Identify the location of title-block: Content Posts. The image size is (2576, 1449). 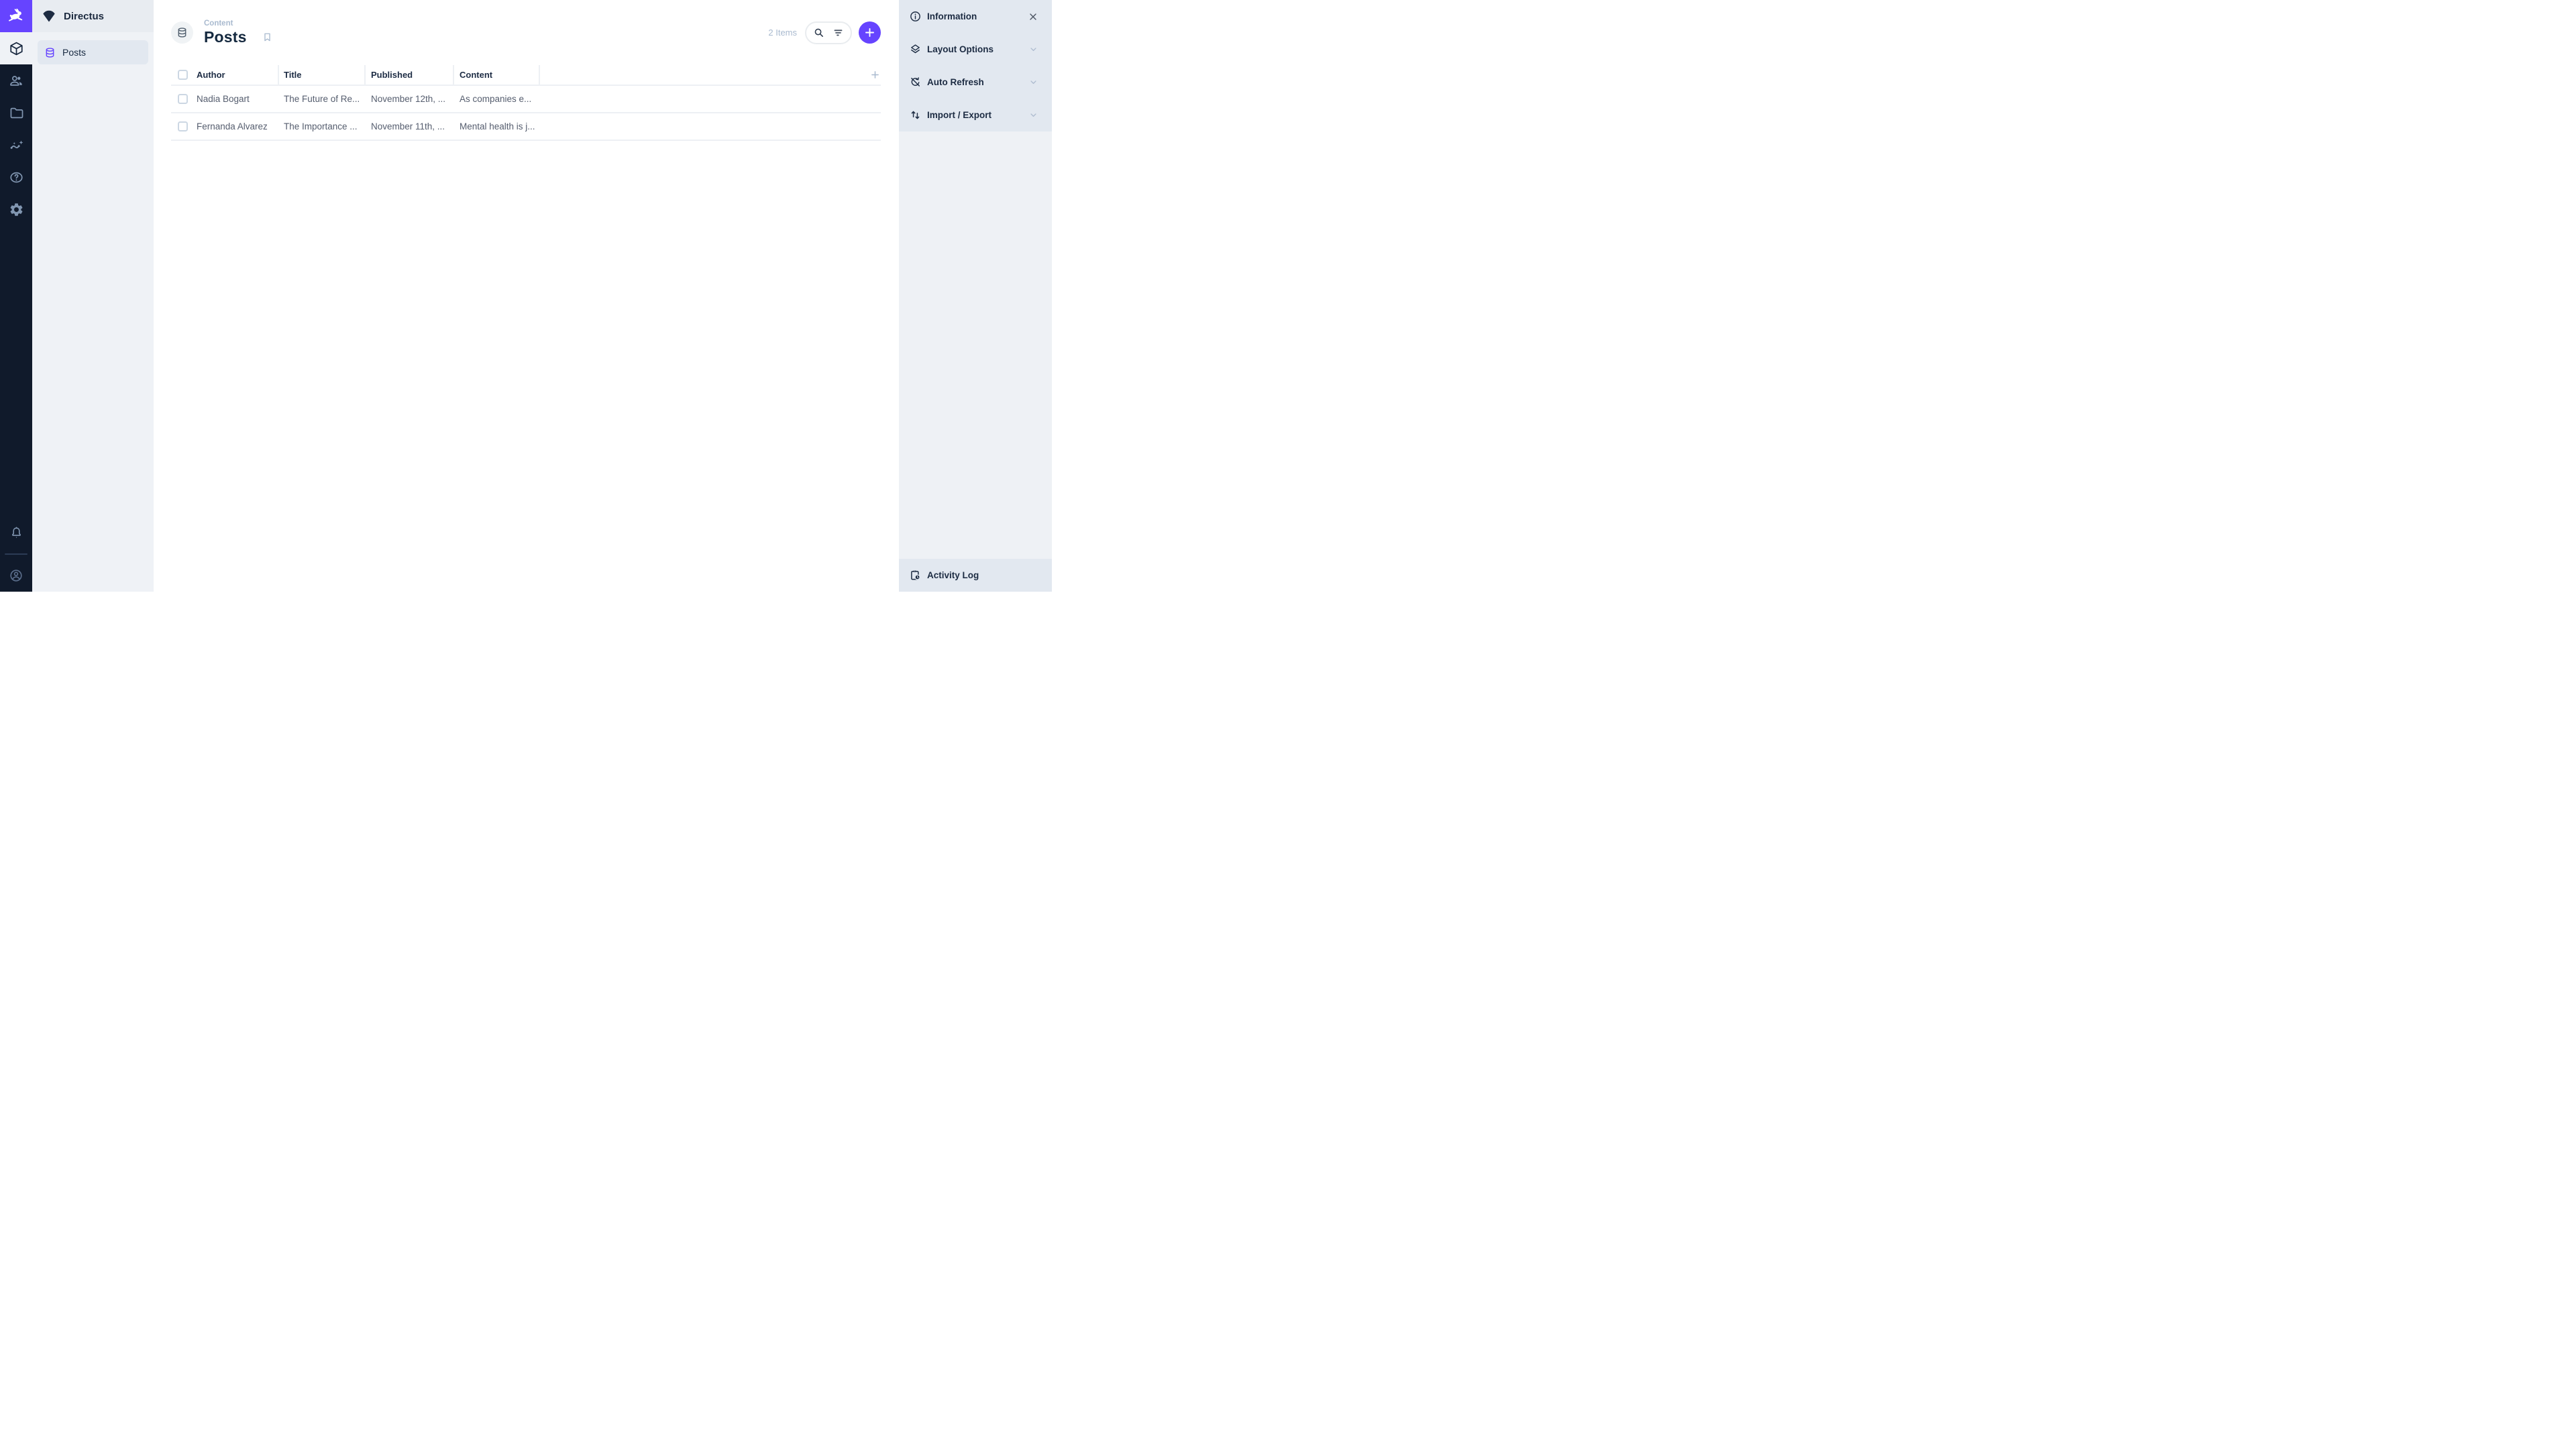
(238, 32).